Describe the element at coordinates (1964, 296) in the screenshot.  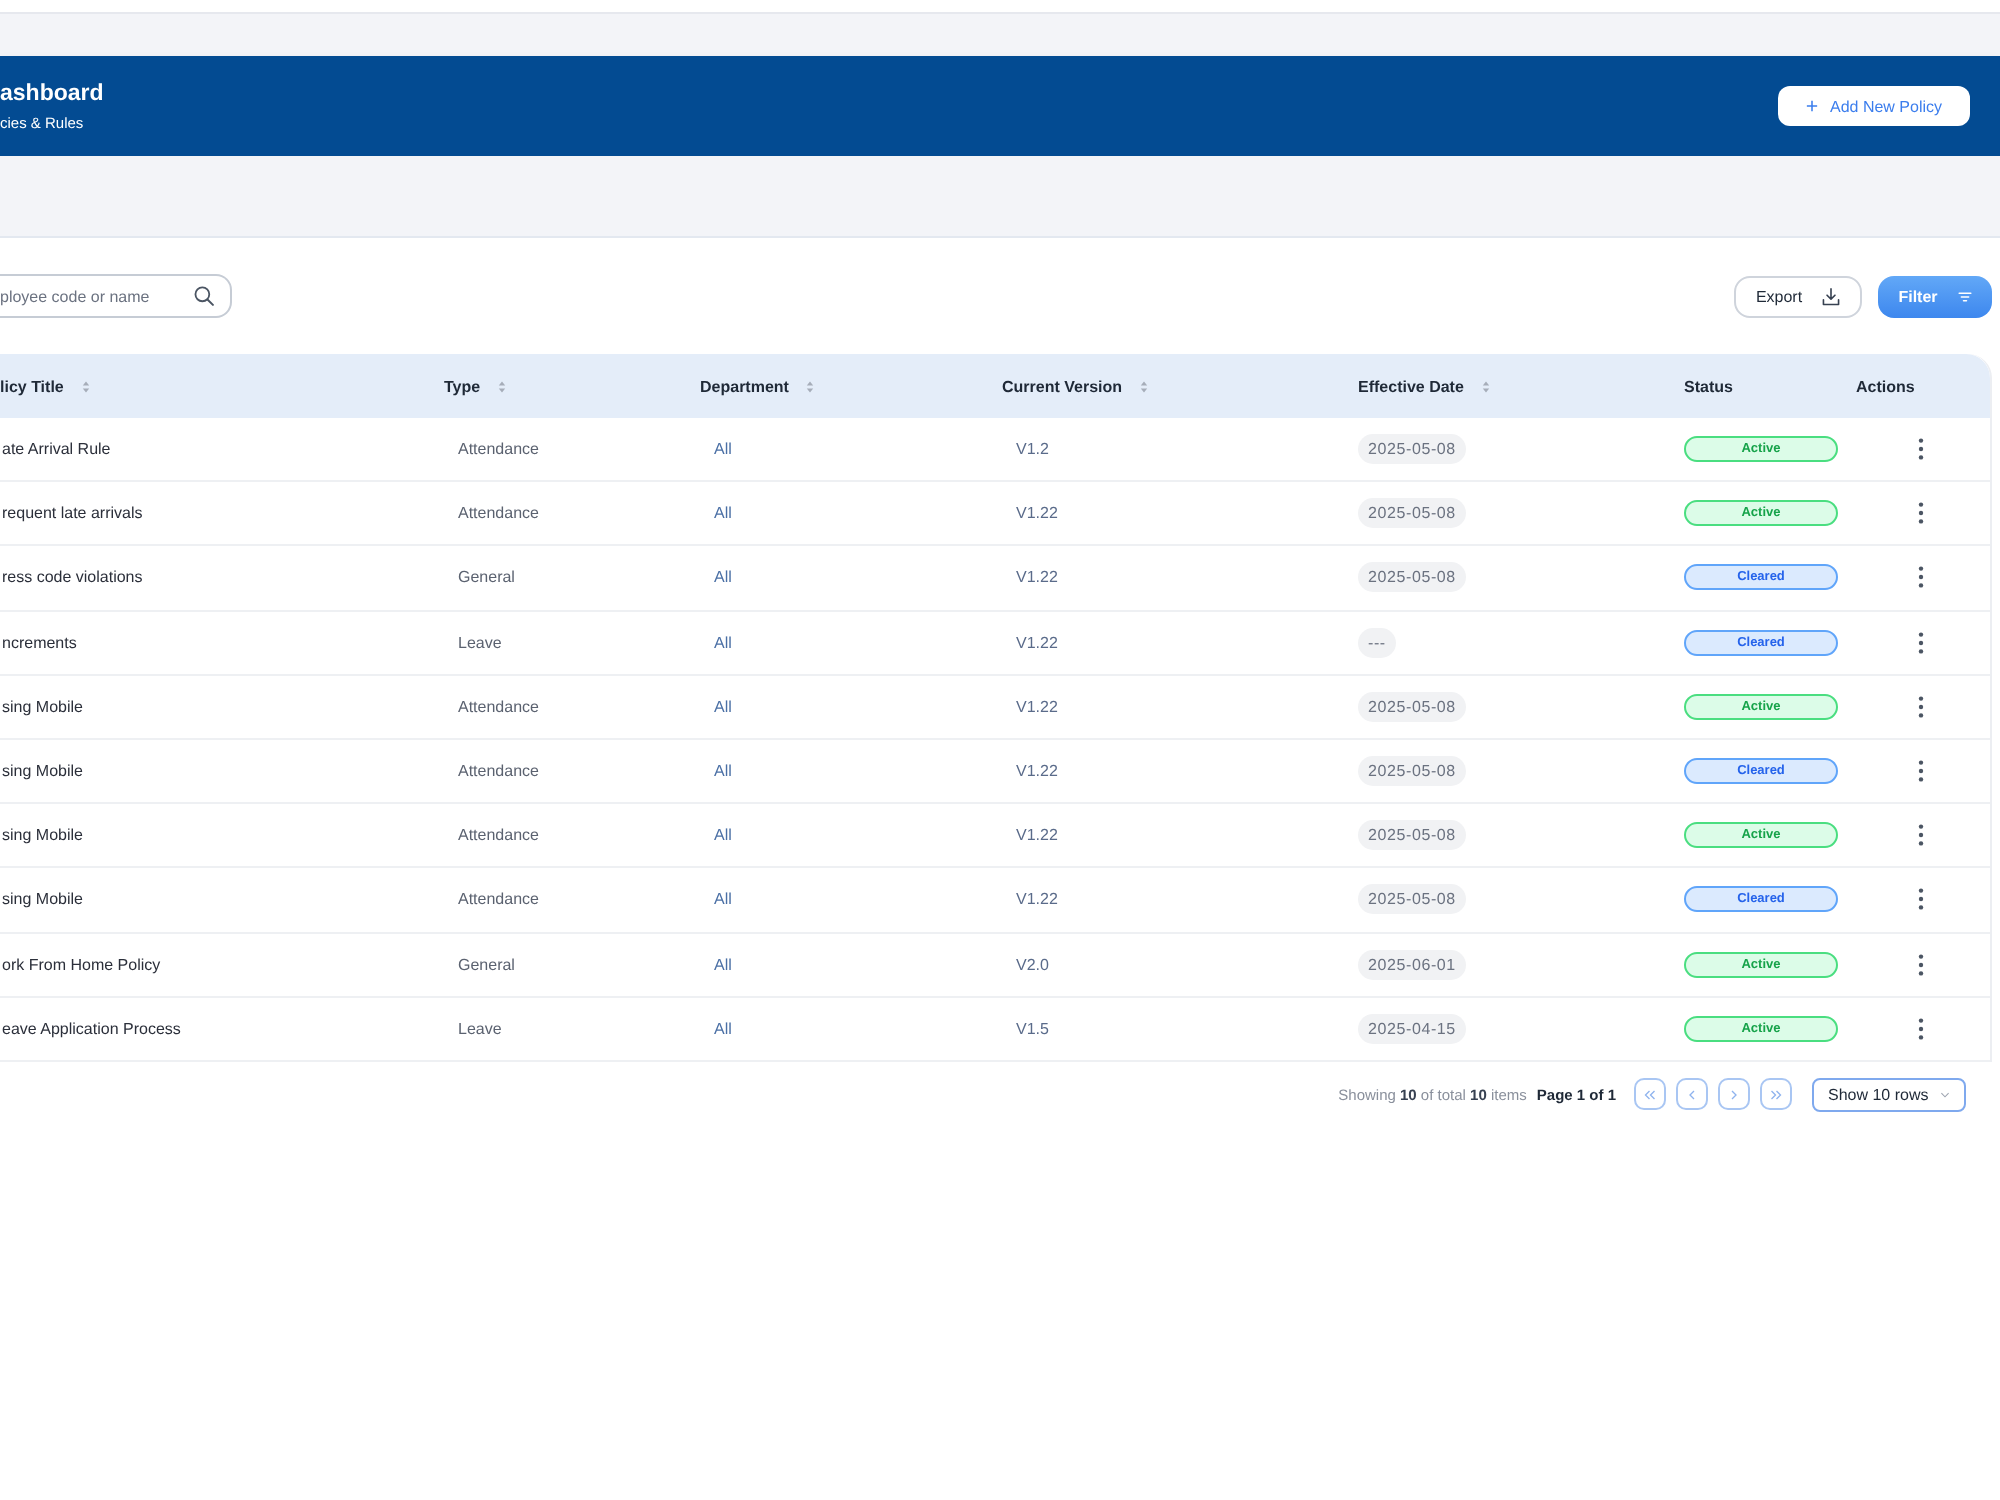
I see `filter-icon` at that location.